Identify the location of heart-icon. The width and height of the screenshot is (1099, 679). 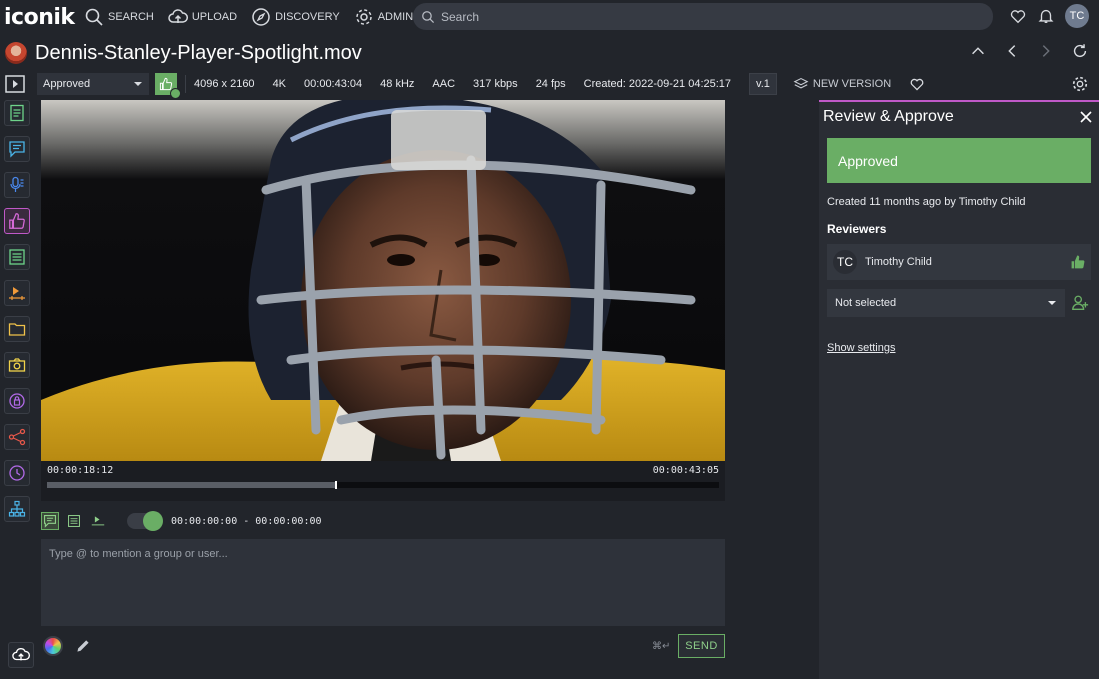
(1018, 16).